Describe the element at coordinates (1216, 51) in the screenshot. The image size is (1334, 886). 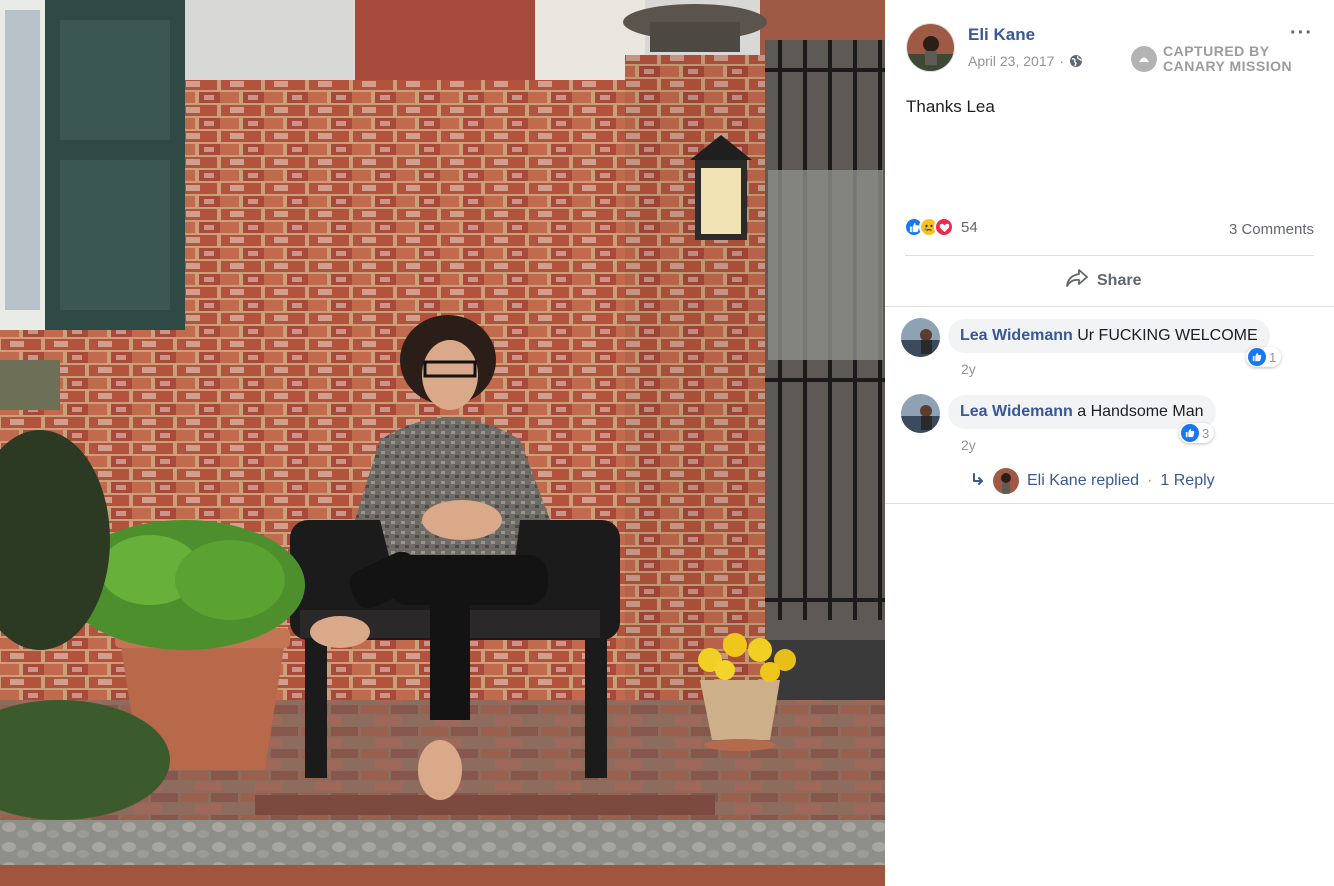
I see `watermark-line-1: CAPTURED BY` at that location.